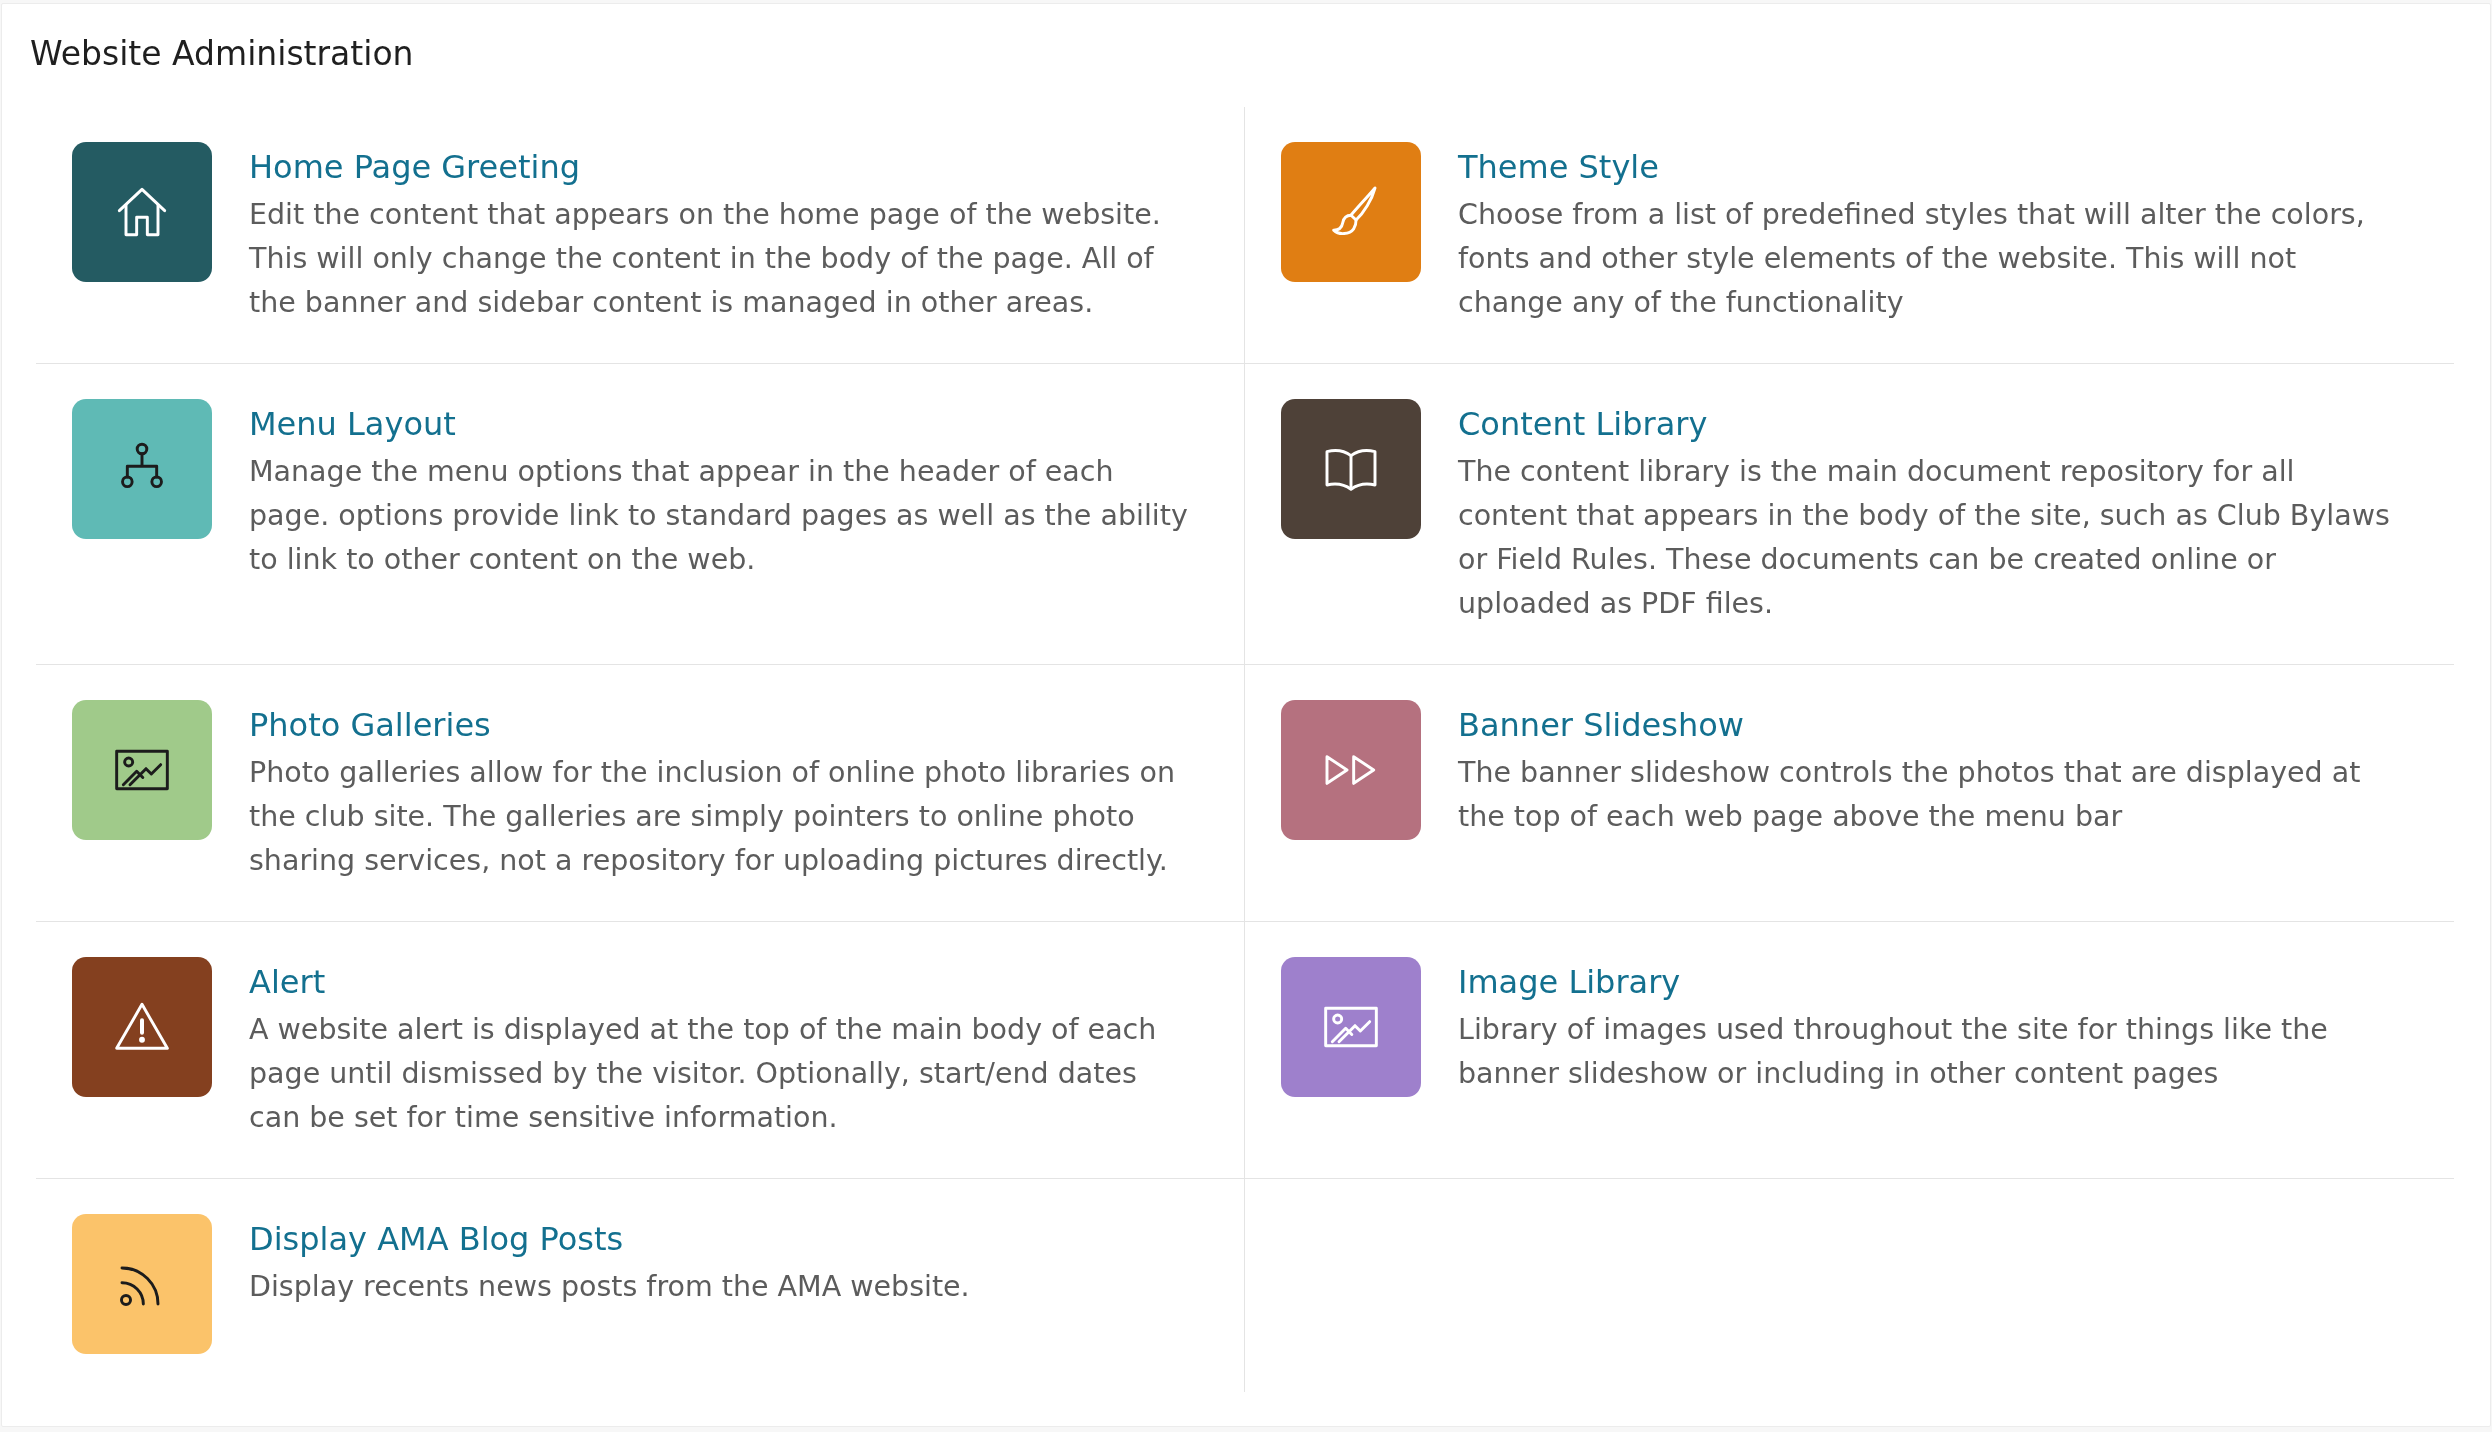 This screenshot has width=2492, height=1432. Describe the element at coordinates (1601, 725) in the screenshot. I see `item-title-link: Banner Slideshow` at that location.